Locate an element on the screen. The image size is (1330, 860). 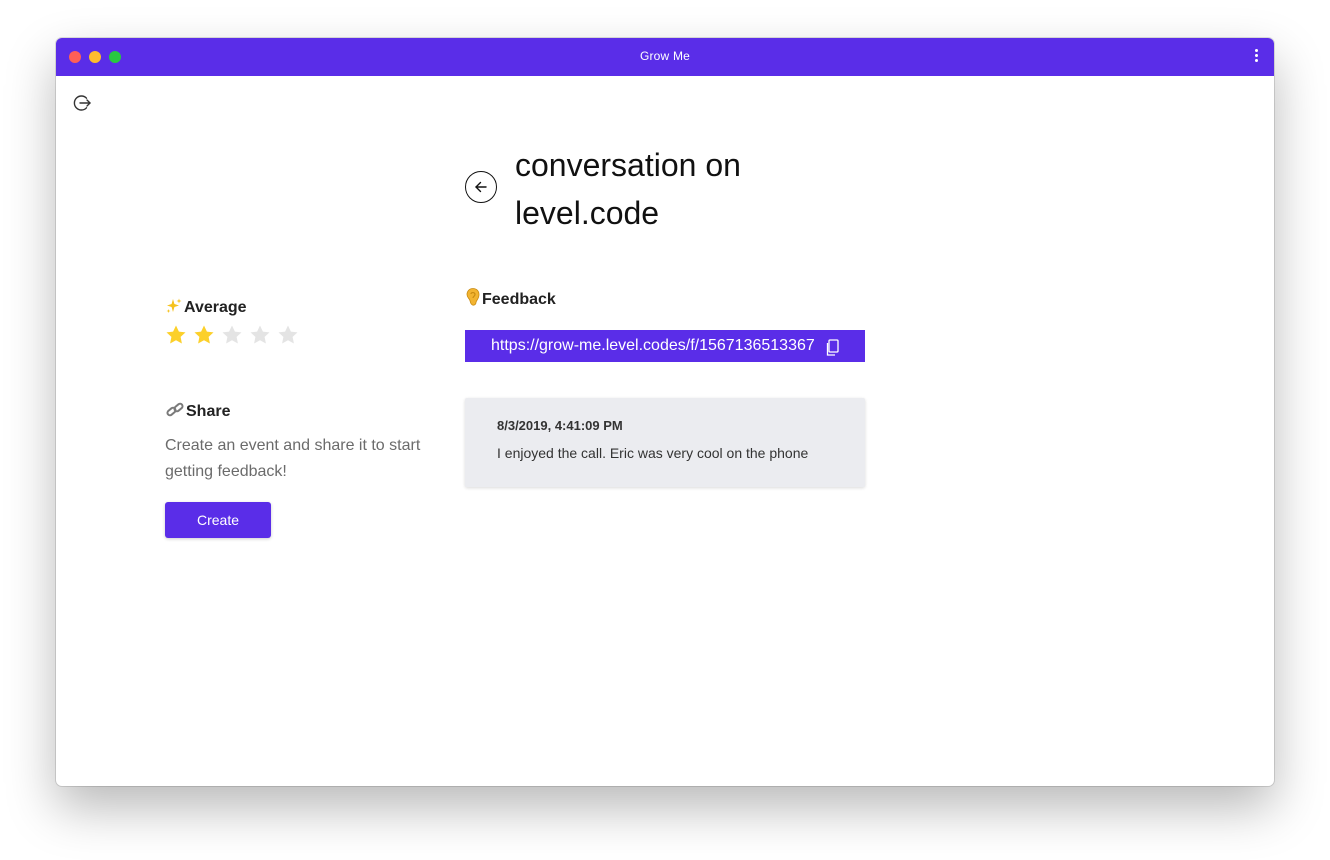
ear-icon is located at coordinates (473, 299).